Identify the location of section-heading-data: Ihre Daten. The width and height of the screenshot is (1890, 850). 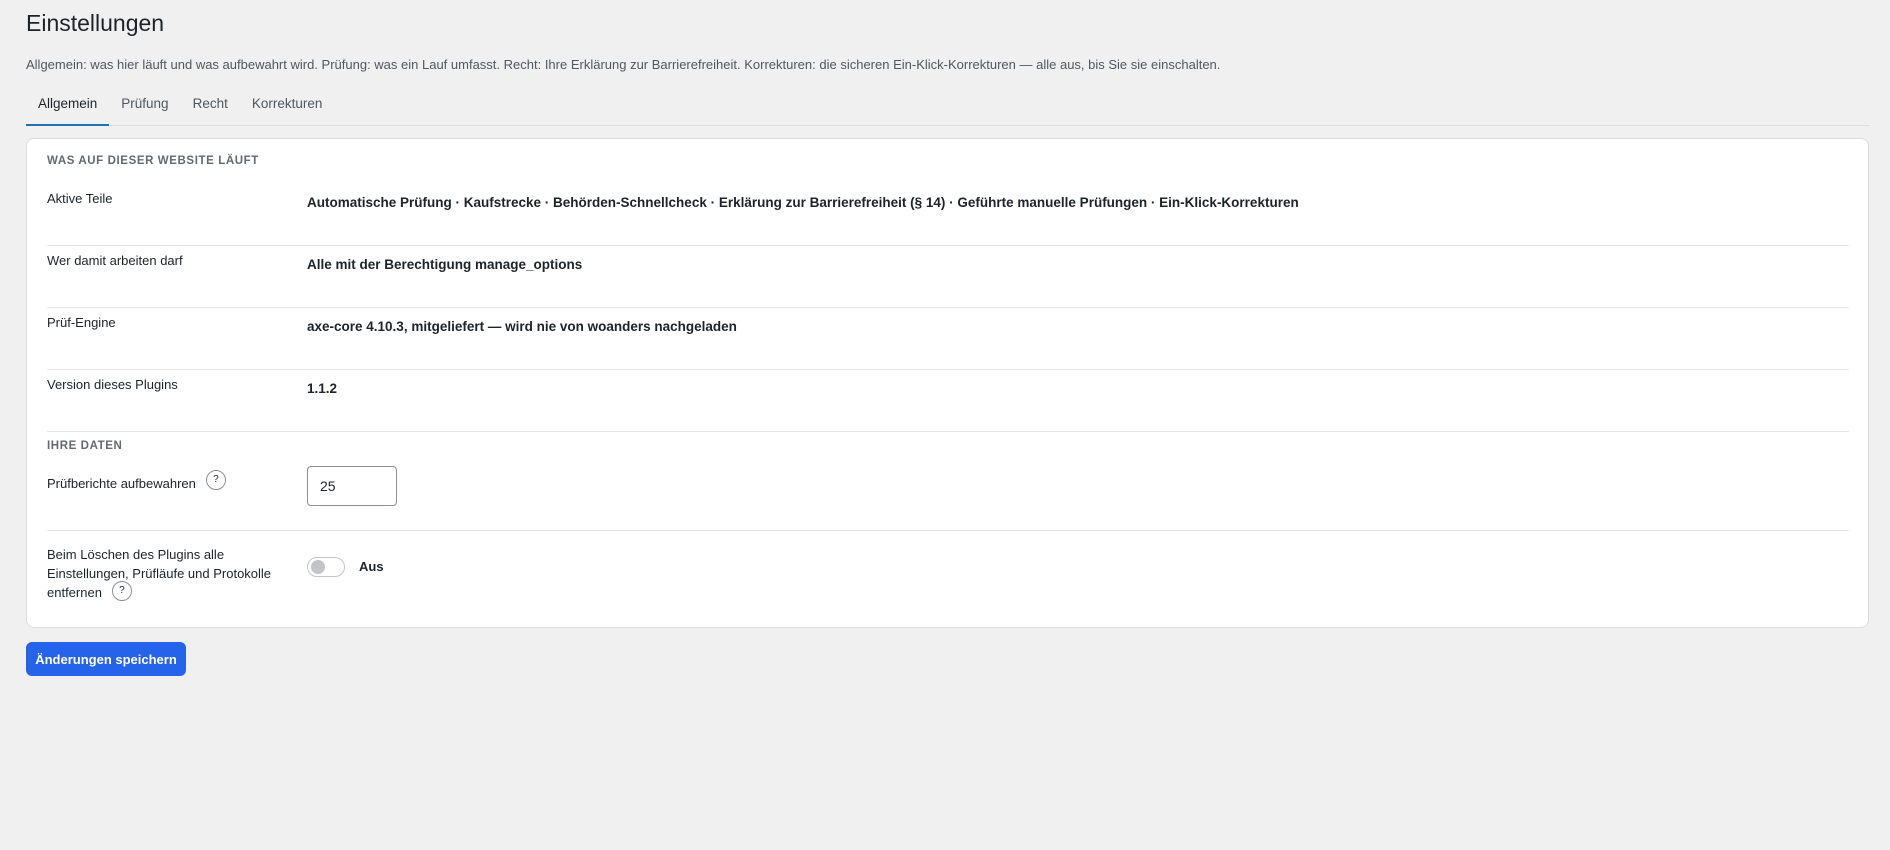
(85, 446).